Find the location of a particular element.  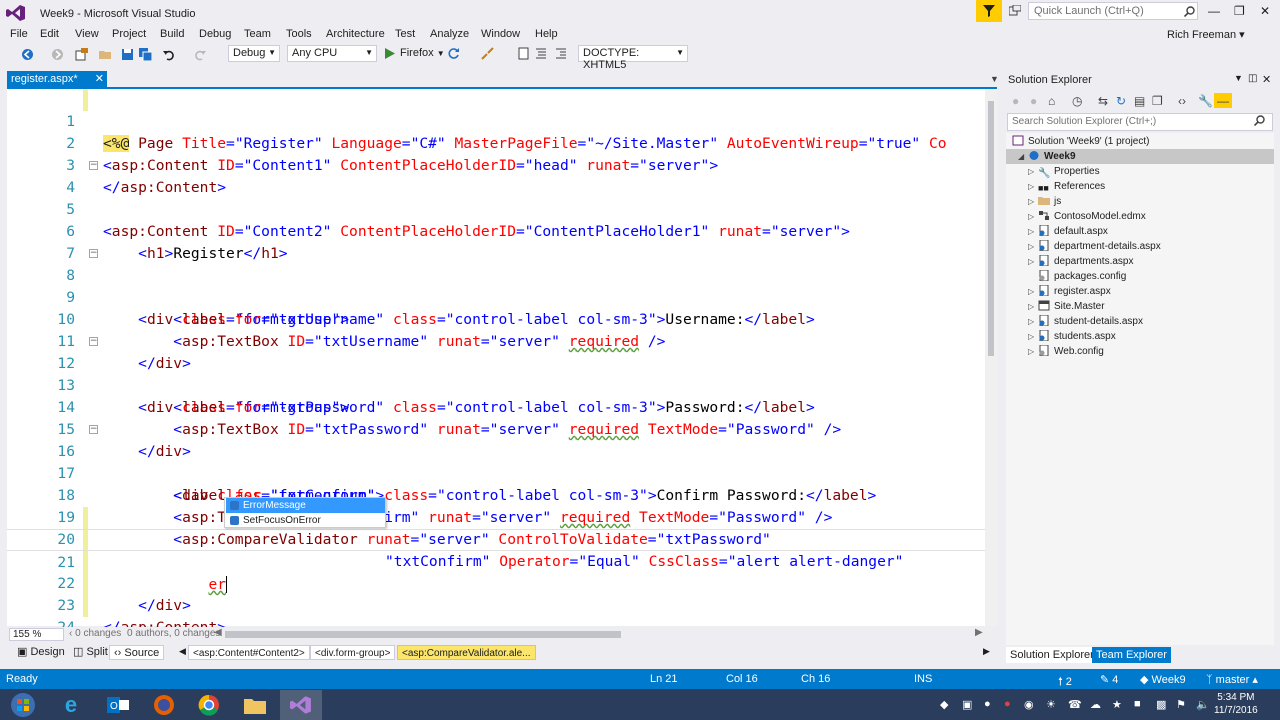

tray-app-icon: ★ is located at coordinates (1118, 704).